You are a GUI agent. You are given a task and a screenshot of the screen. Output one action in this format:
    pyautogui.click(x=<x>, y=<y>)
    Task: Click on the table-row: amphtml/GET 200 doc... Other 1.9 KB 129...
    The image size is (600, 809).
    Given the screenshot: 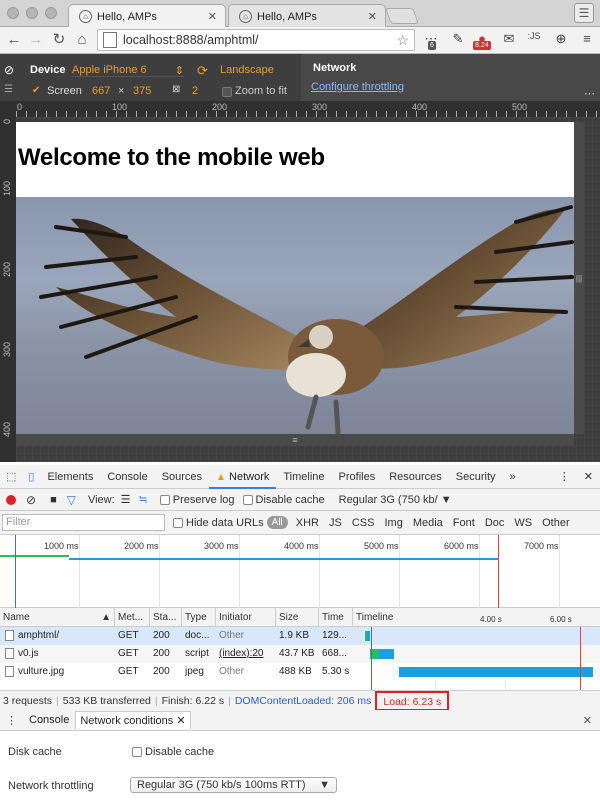 What is the action you would take?
    pyautogui.click(x=300, y=636)
    